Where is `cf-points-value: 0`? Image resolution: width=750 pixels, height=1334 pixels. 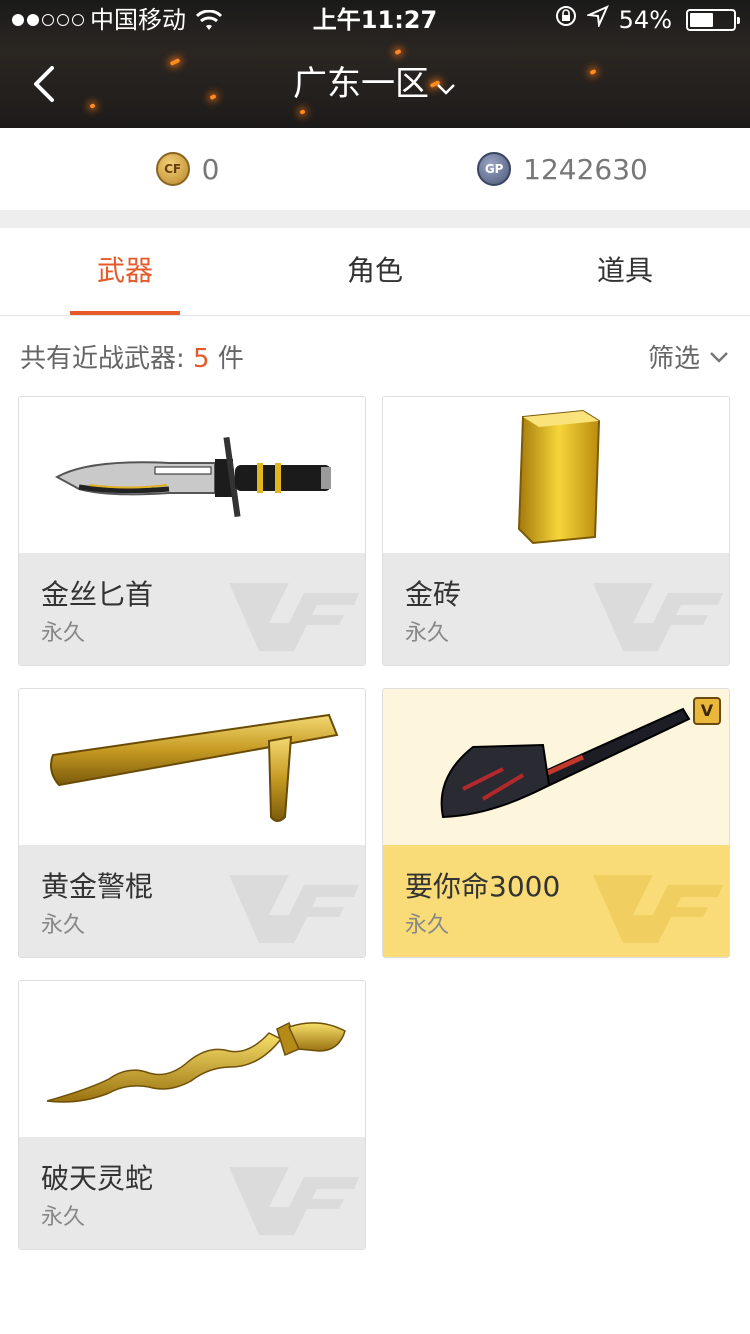 cf-points-value: 0 is located at coordinates (210, 169).